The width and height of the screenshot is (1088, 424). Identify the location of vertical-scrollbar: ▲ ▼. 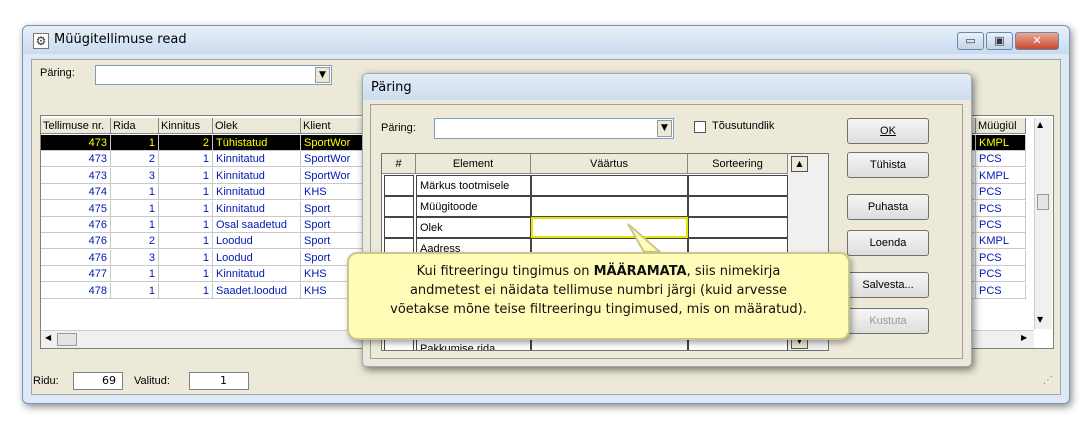
(1043, 223).